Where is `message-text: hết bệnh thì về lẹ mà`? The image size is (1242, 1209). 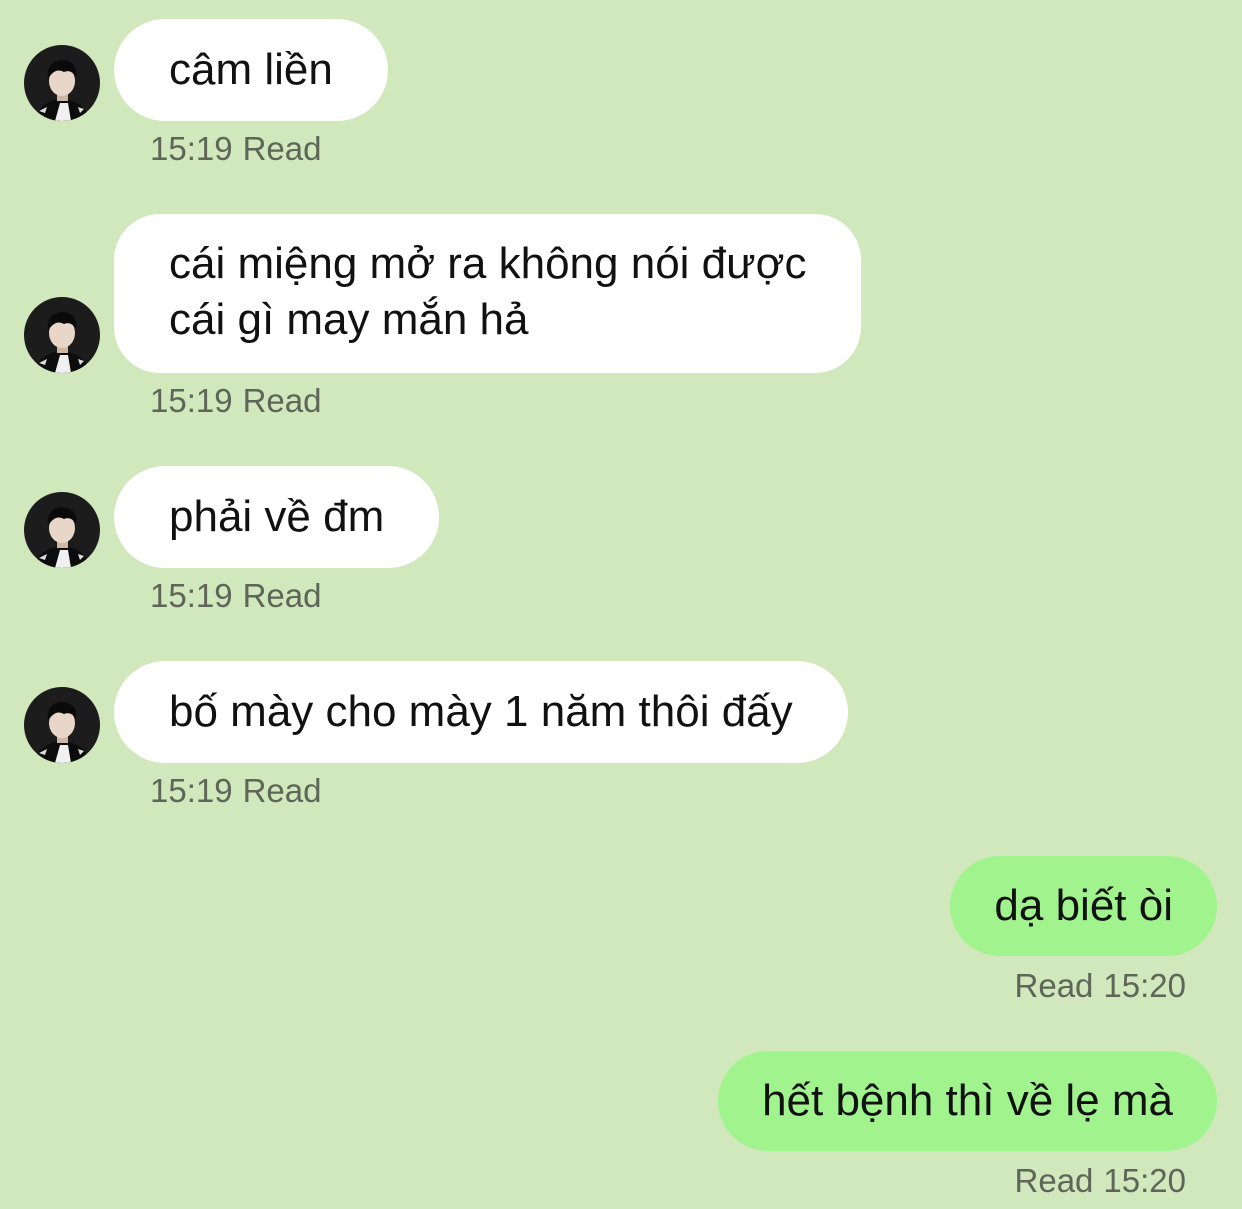
message-text: hết bệnh thì về lẹ mà is located at coordinates (967, 1100).